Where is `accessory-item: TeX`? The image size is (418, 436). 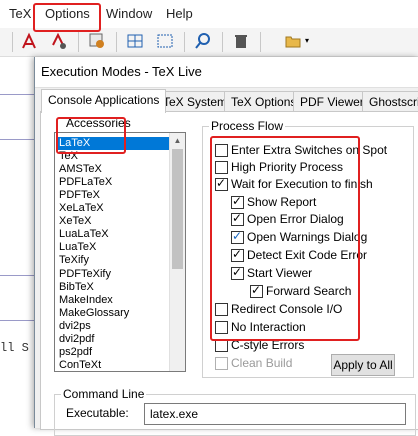 accessory-item: TeX is located at coordinates (68, 156).